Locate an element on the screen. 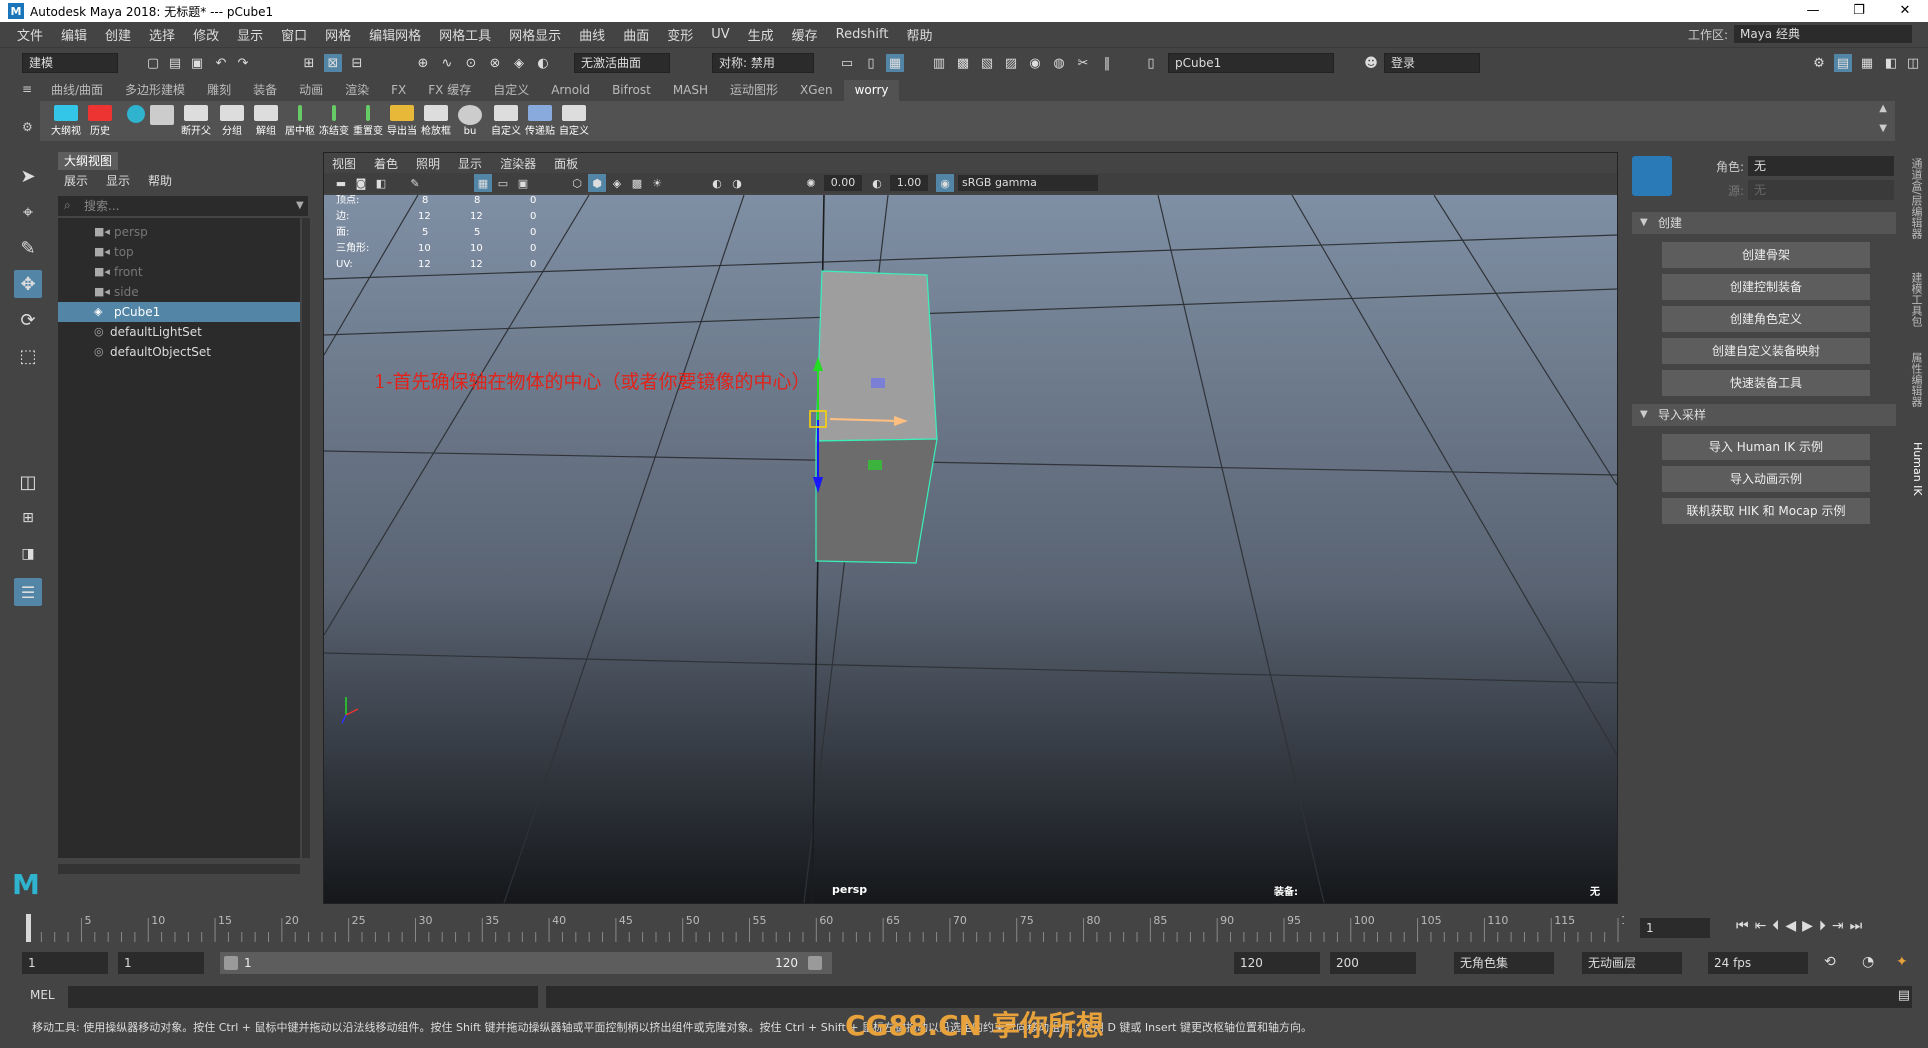  snap-point-icon: ⊙ is located at coordinates (471, 63).